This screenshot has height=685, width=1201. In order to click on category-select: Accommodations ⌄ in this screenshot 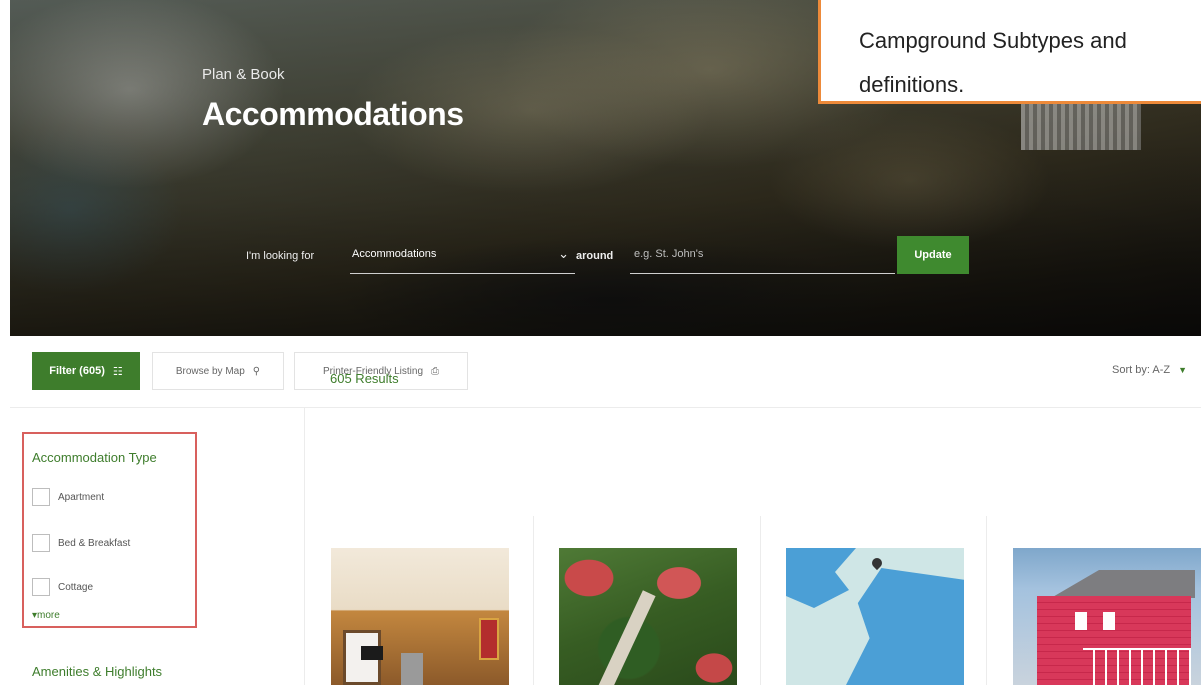, I will do `click(462, 257)`.